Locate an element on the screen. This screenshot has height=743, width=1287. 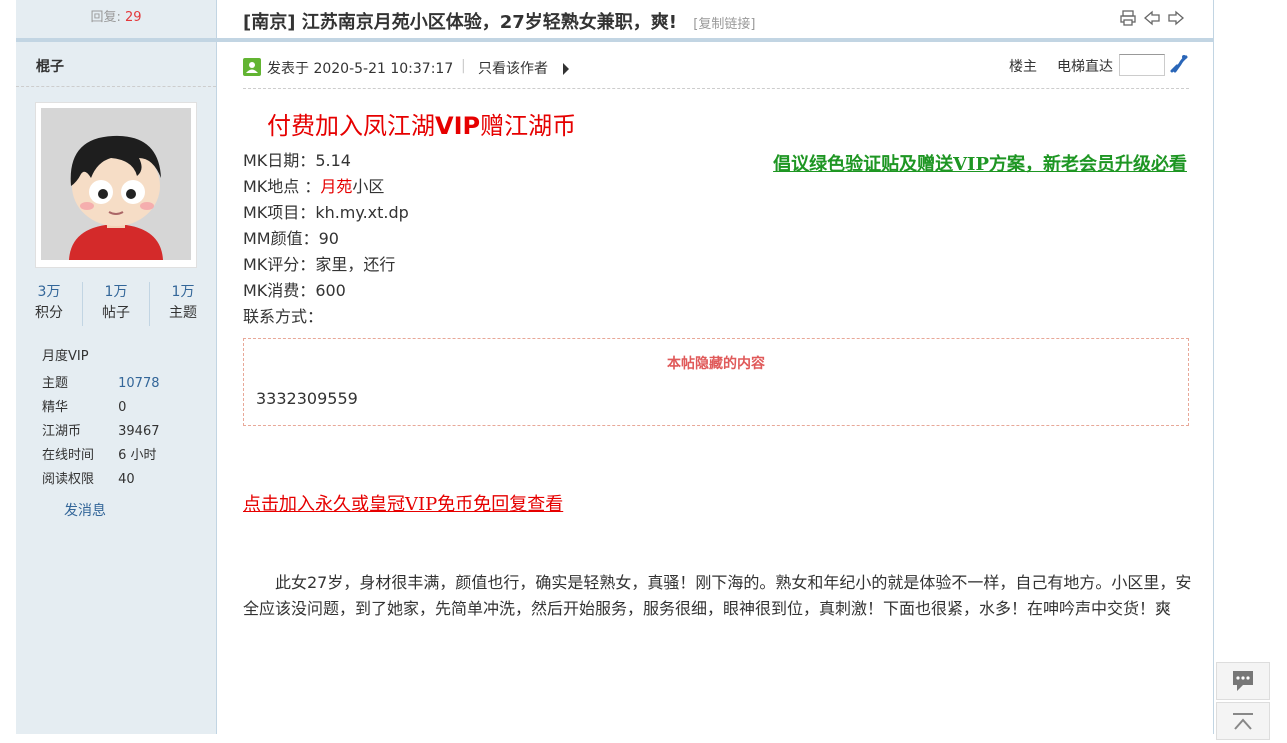
replies-count: 29 is located at coordinates (133, 17).